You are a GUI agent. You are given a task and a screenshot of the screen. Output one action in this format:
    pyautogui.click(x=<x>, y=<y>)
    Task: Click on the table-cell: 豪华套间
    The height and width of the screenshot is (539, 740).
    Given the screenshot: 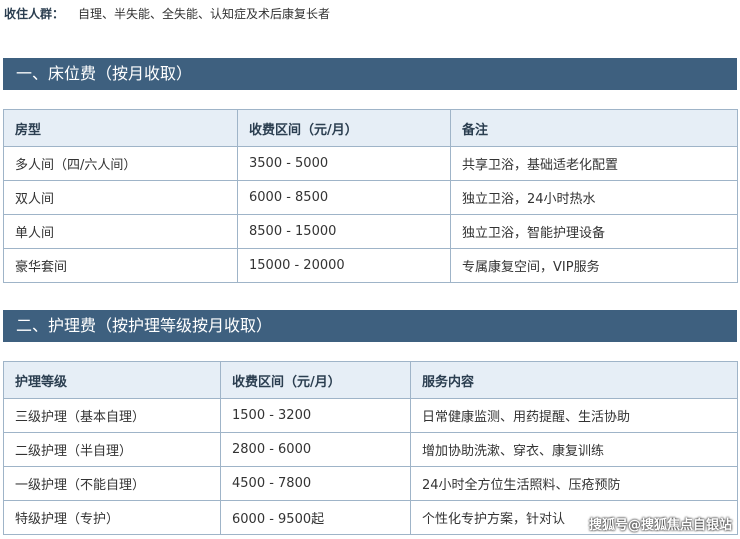 What is the action you would take?
    pyautogui.click(x=120, y=265)
    